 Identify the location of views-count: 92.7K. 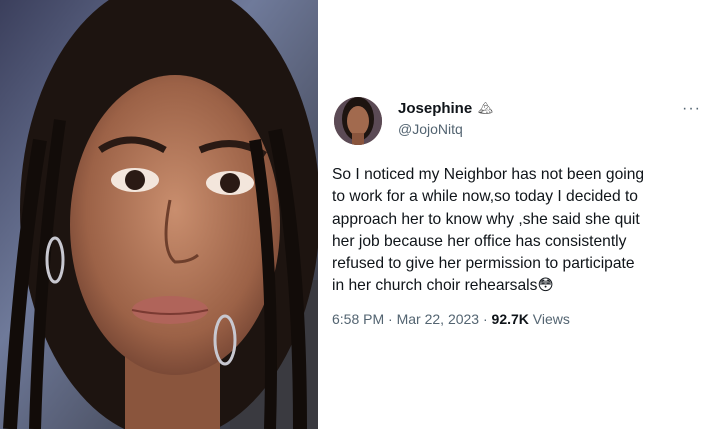
(510, 319).